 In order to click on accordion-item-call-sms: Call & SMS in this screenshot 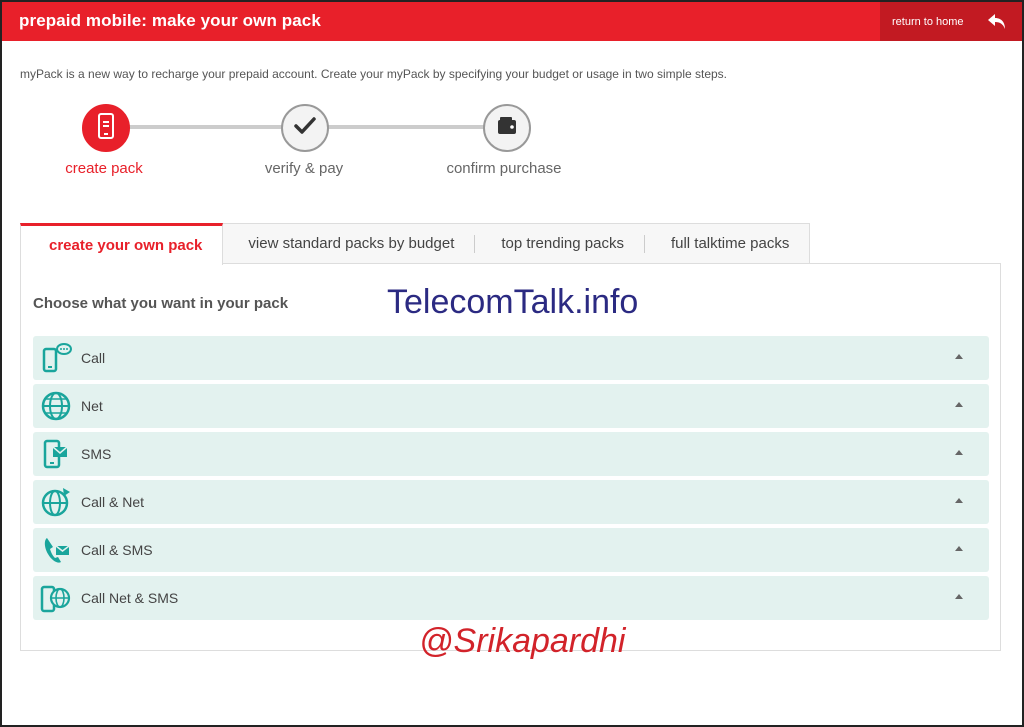, I will do `click(511, 550)`.